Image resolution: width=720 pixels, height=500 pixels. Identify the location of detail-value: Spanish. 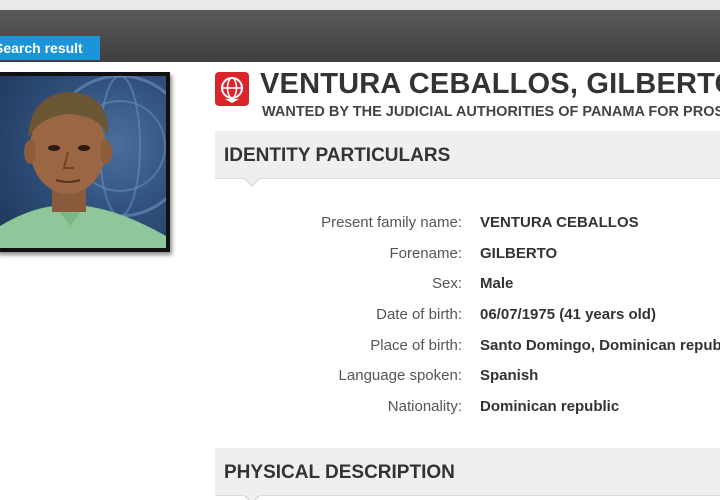
(509, 375).